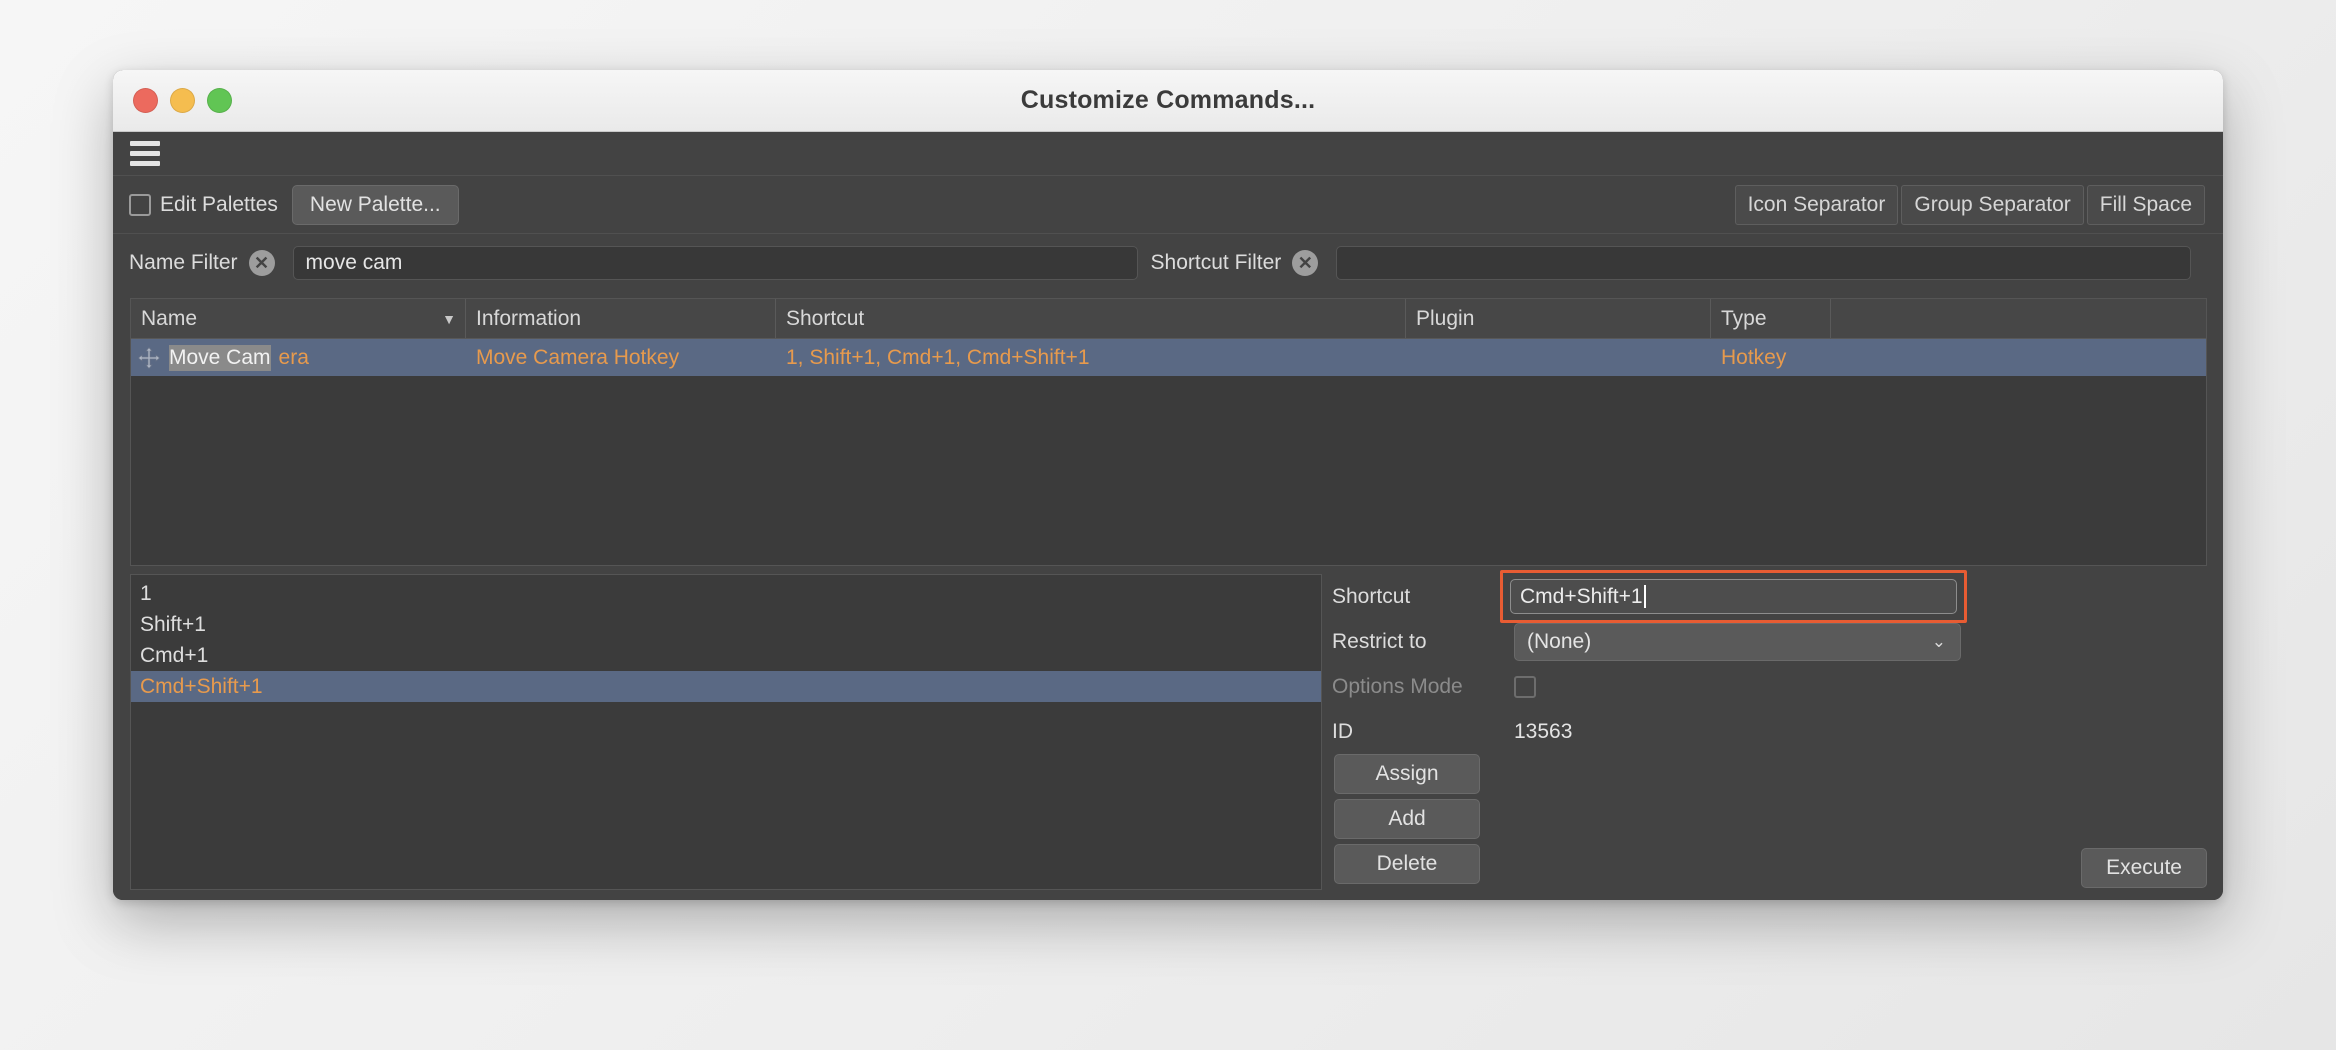 The height and width of the screenshot is (1050, 2336). I want to click on hamburger-menu-icon, so click(145, 153).